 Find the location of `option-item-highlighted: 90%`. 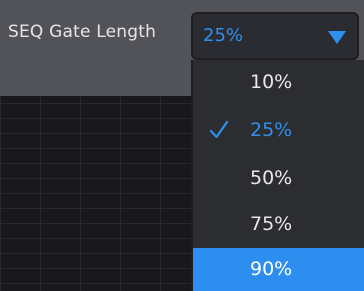

option-item-highlighted: 90% is located at coordinates (278, 269).